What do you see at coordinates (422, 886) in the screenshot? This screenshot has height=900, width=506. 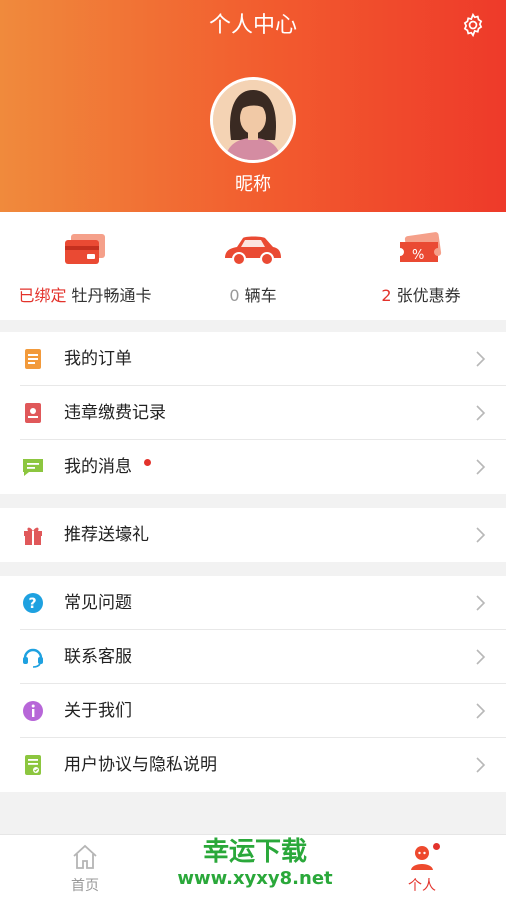 I see `tab-profile-label: 个人` at bounding box center [422, 886].